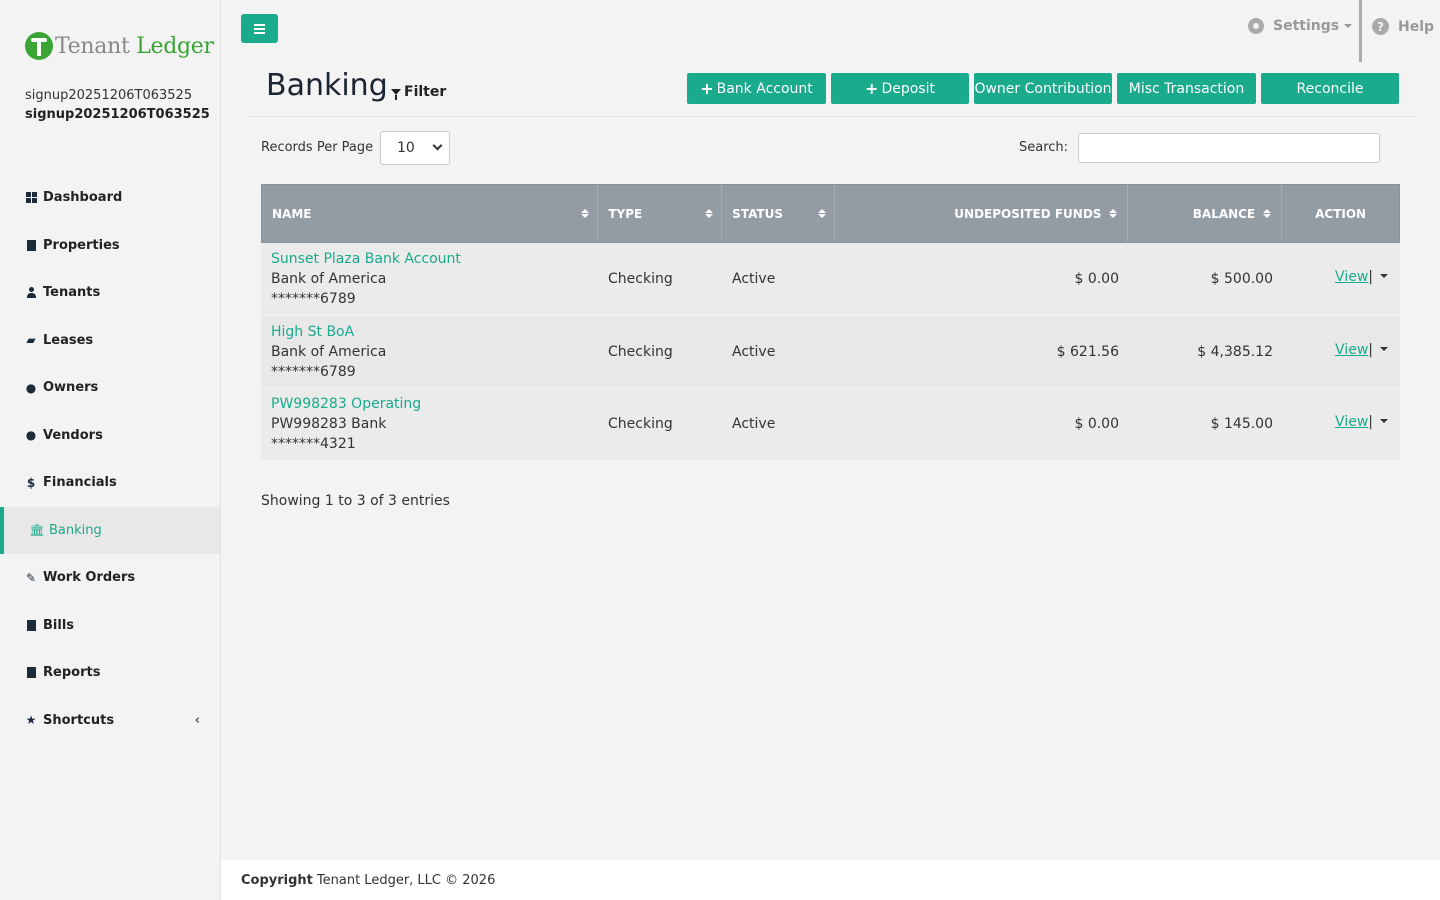 The image size is (1440, 900). What do you see at coordinates (31, 720) in the screenshot?
I see `star-icon: ★` at bounding box center [31, 720].